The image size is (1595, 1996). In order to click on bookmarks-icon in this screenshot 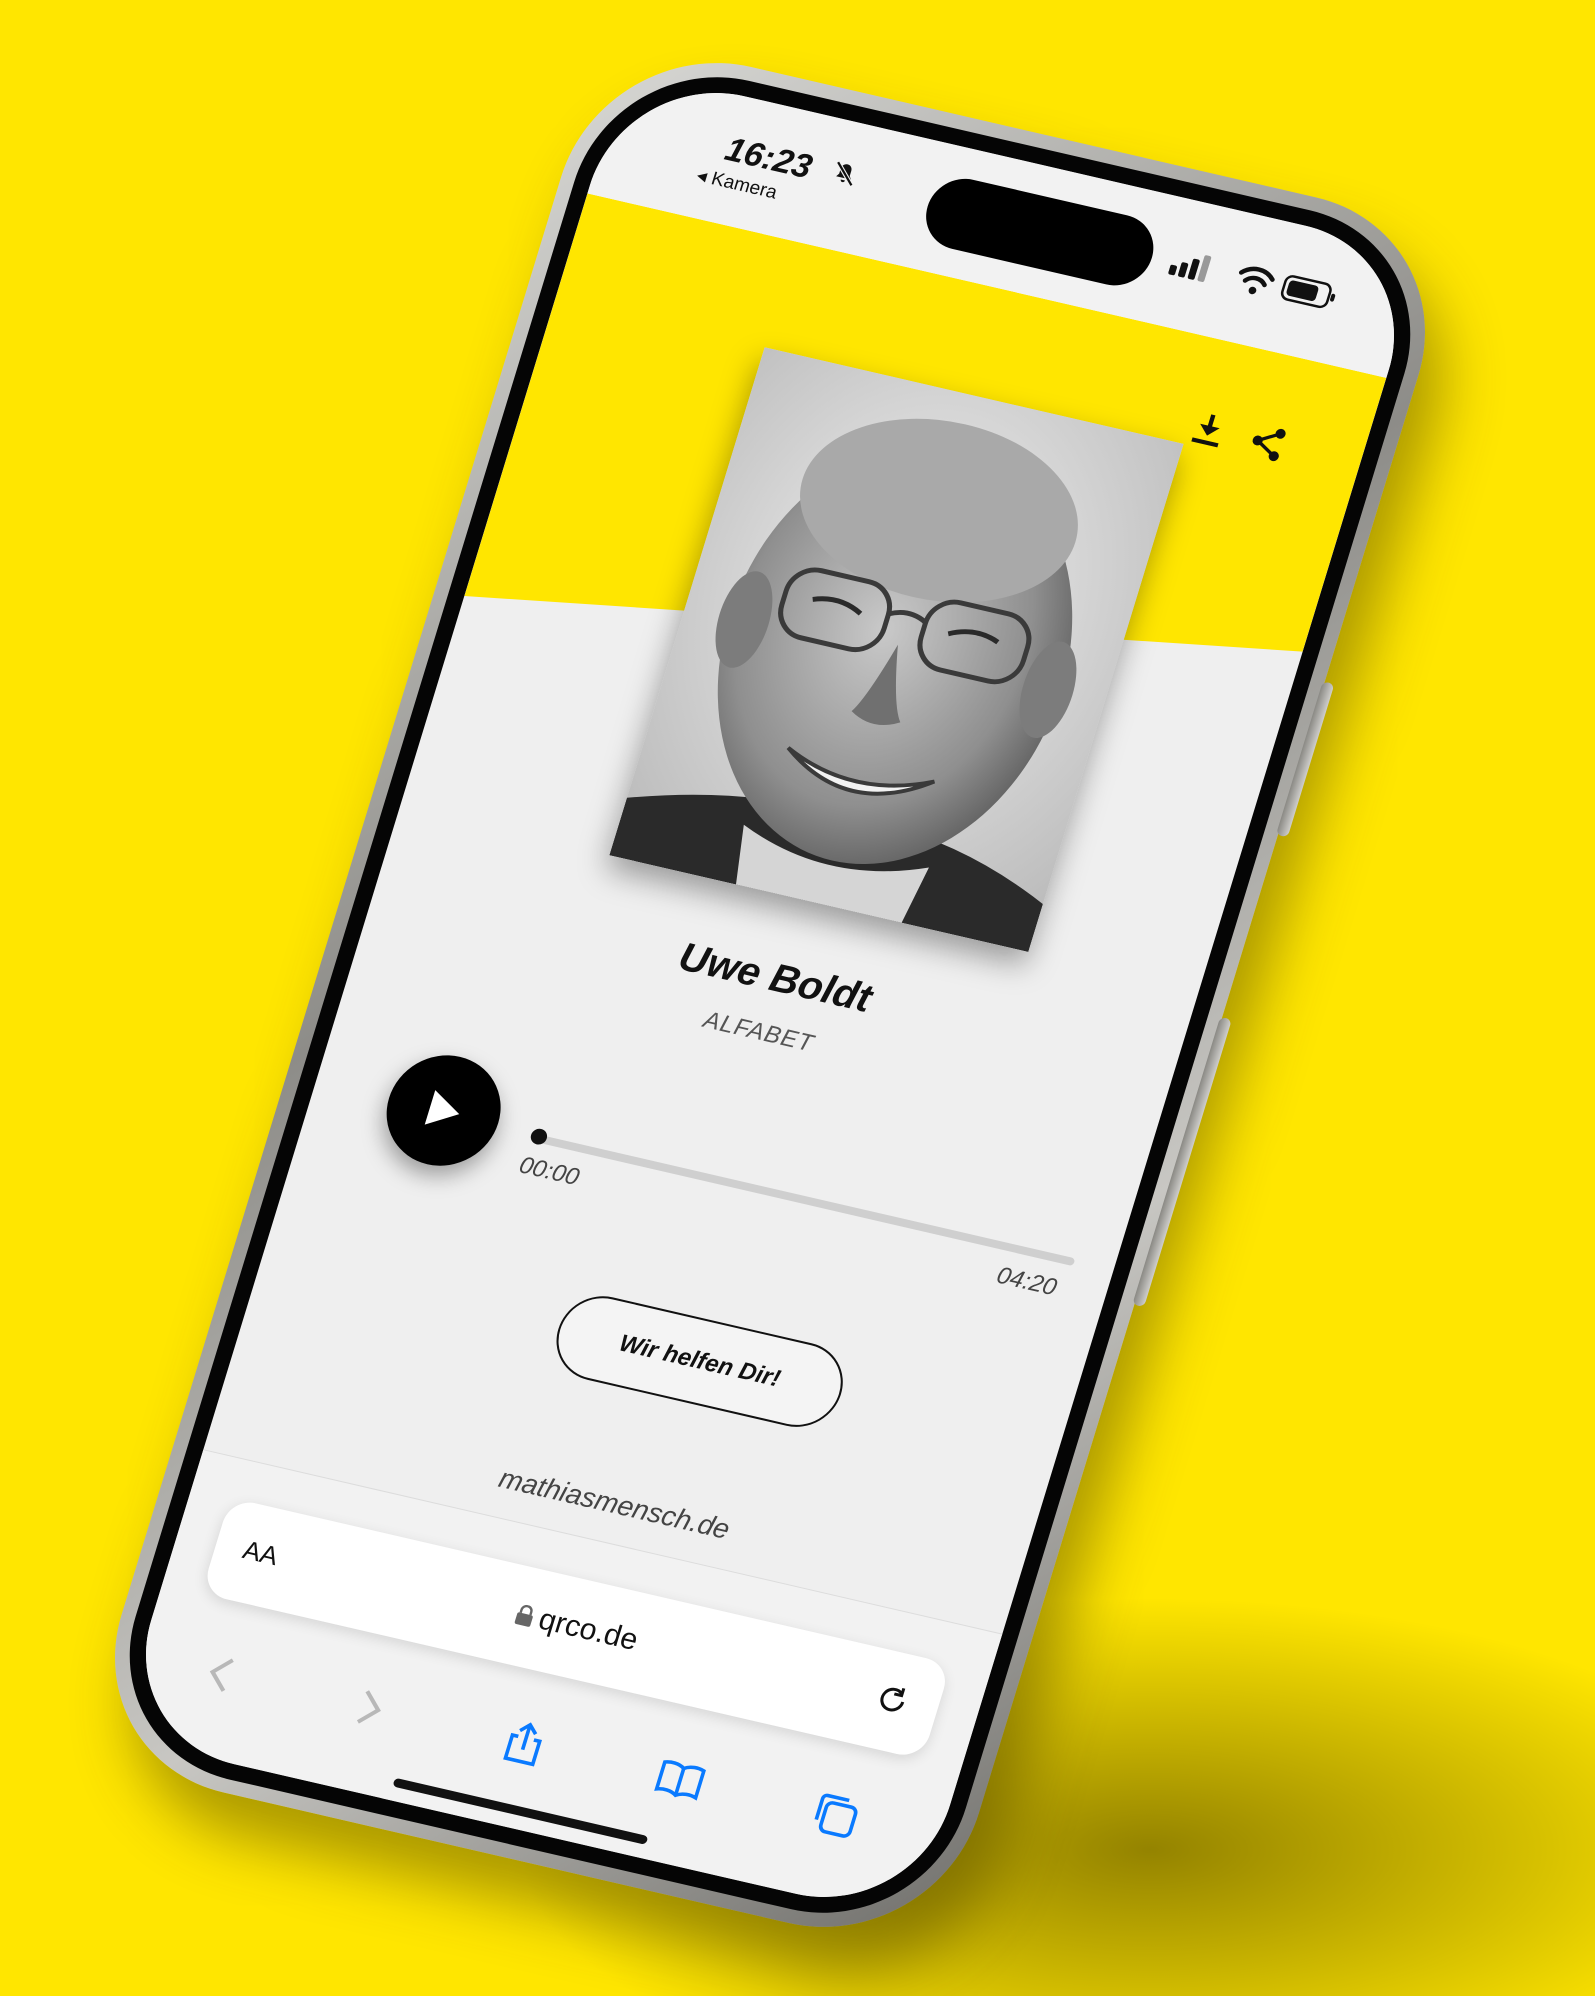, I will do `click(680, 1780)`.